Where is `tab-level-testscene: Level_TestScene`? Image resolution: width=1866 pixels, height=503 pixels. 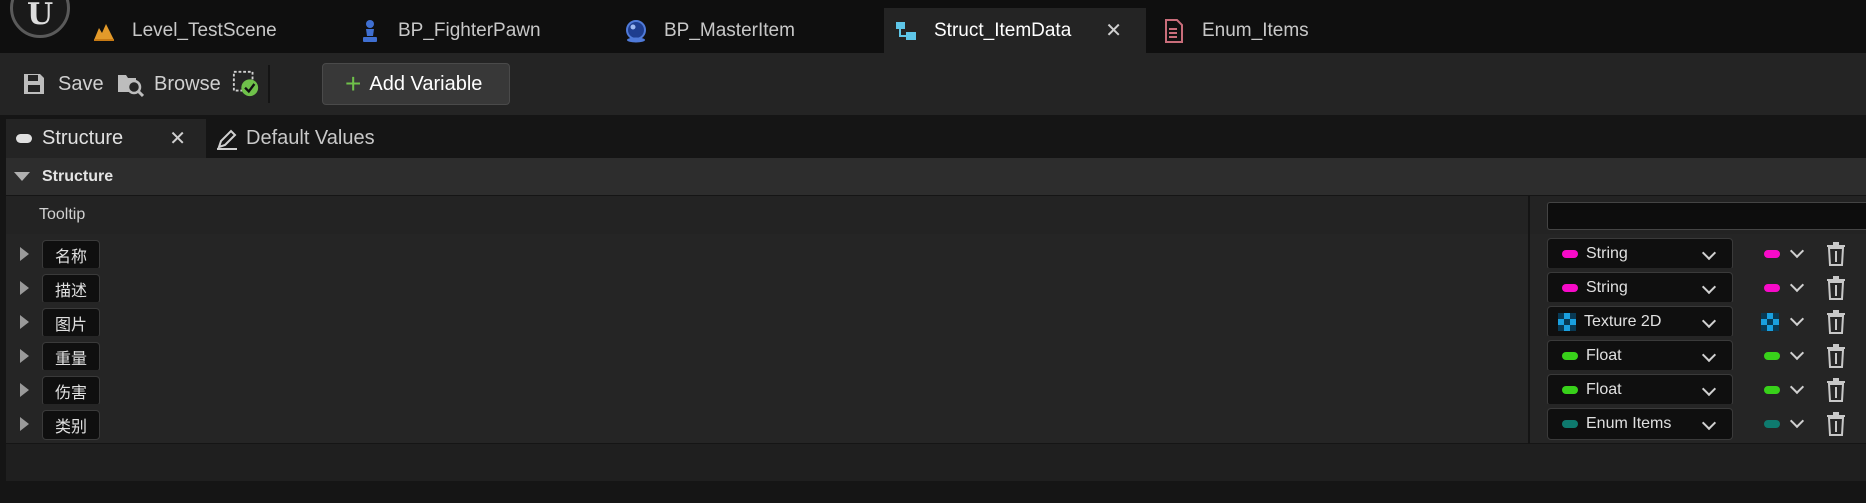 tab-level-testscene: Level_TestScene is located at coordinates (217, 30).